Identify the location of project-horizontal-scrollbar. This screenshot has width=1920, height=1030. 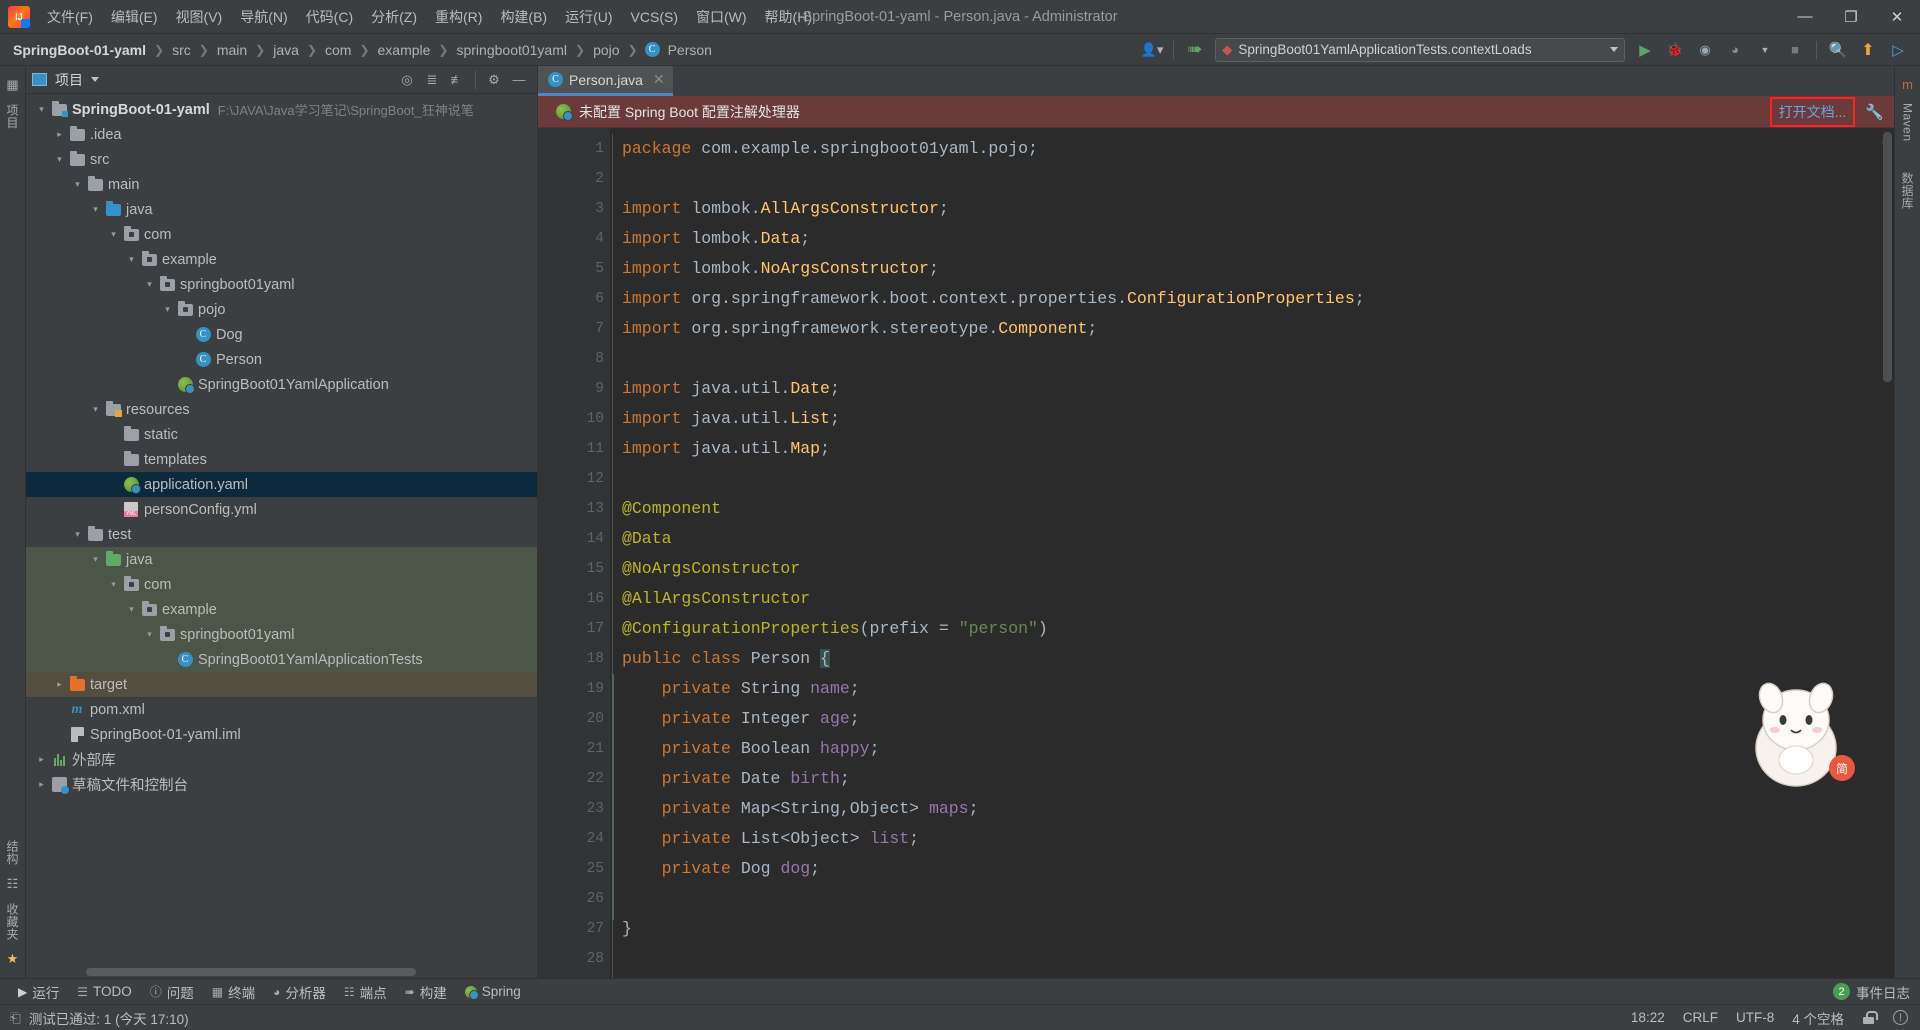
(251, 972).